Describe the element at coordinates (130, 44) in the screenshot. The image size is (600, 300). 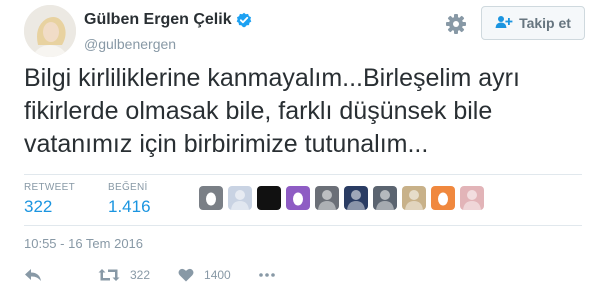
I see `user-handle: @gulbenergen` at that location.